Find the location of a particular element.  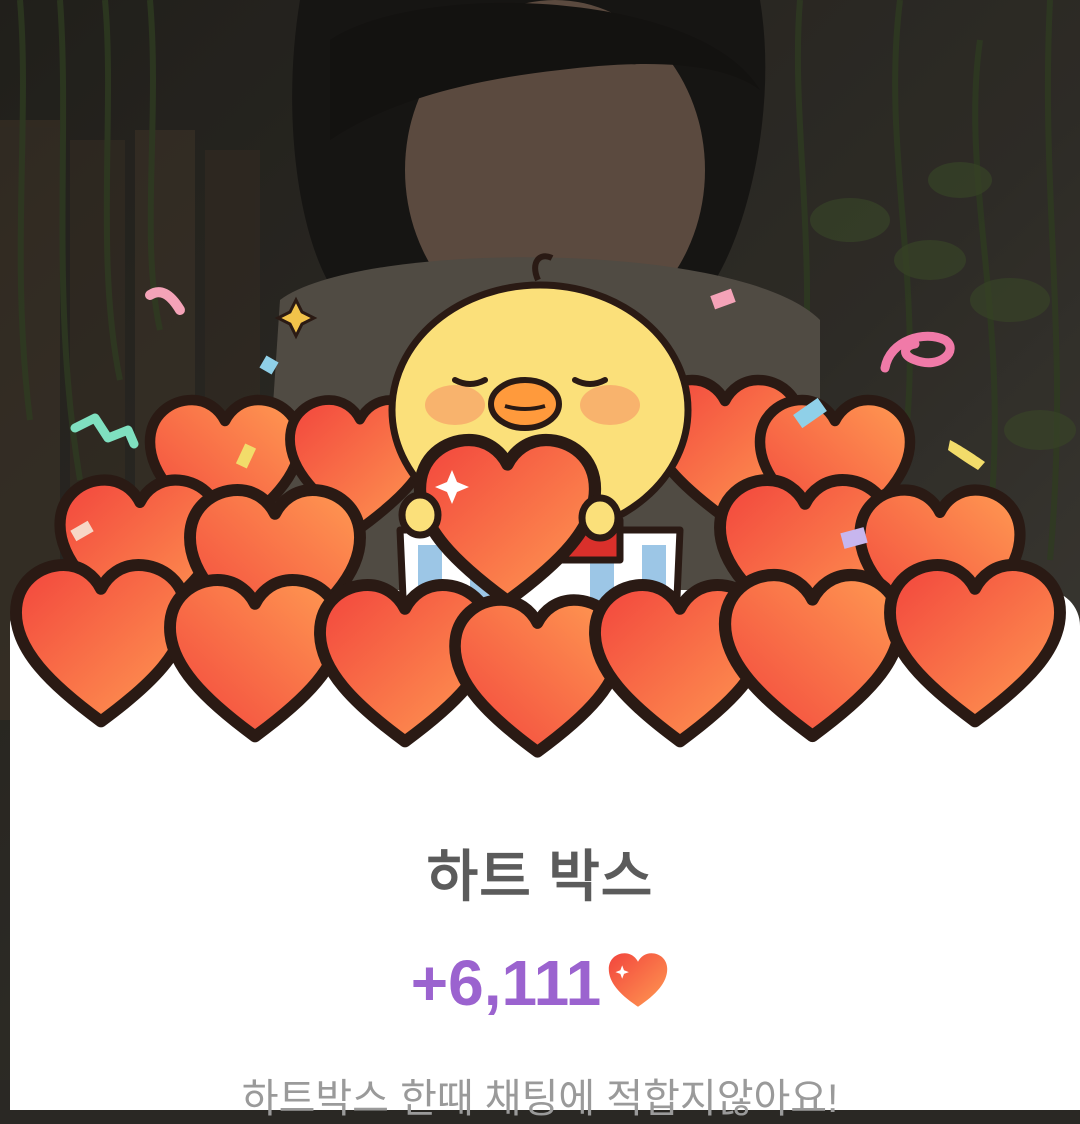

heart-icon is located at coordinates (638, 980).